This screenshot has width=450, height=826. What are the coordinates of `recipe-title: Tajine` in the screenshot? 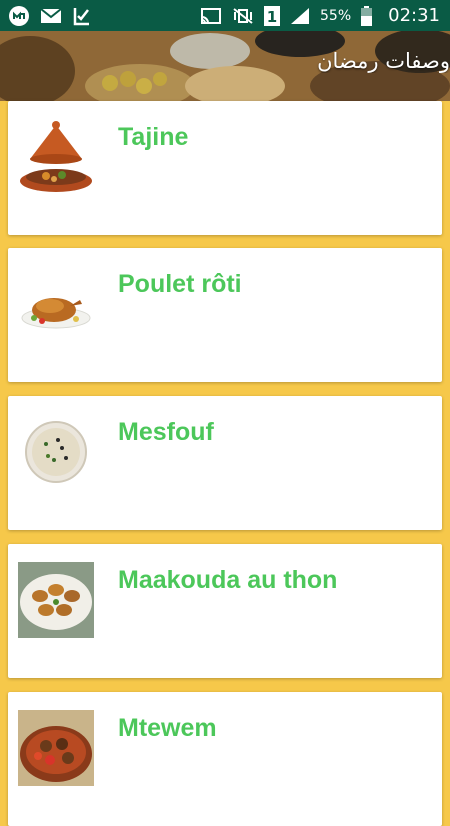 It's located at (153, 137).